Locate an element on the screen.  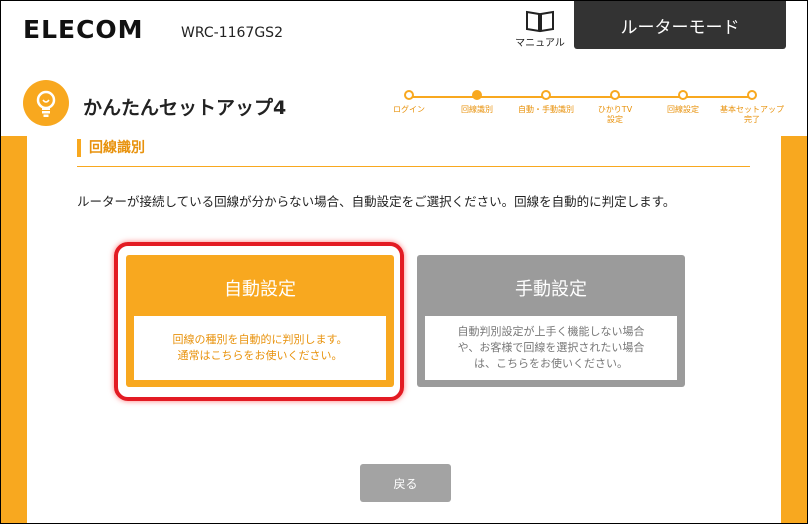
setup-title: かんたんセットアップ4 is located at coordinates (185, 108).